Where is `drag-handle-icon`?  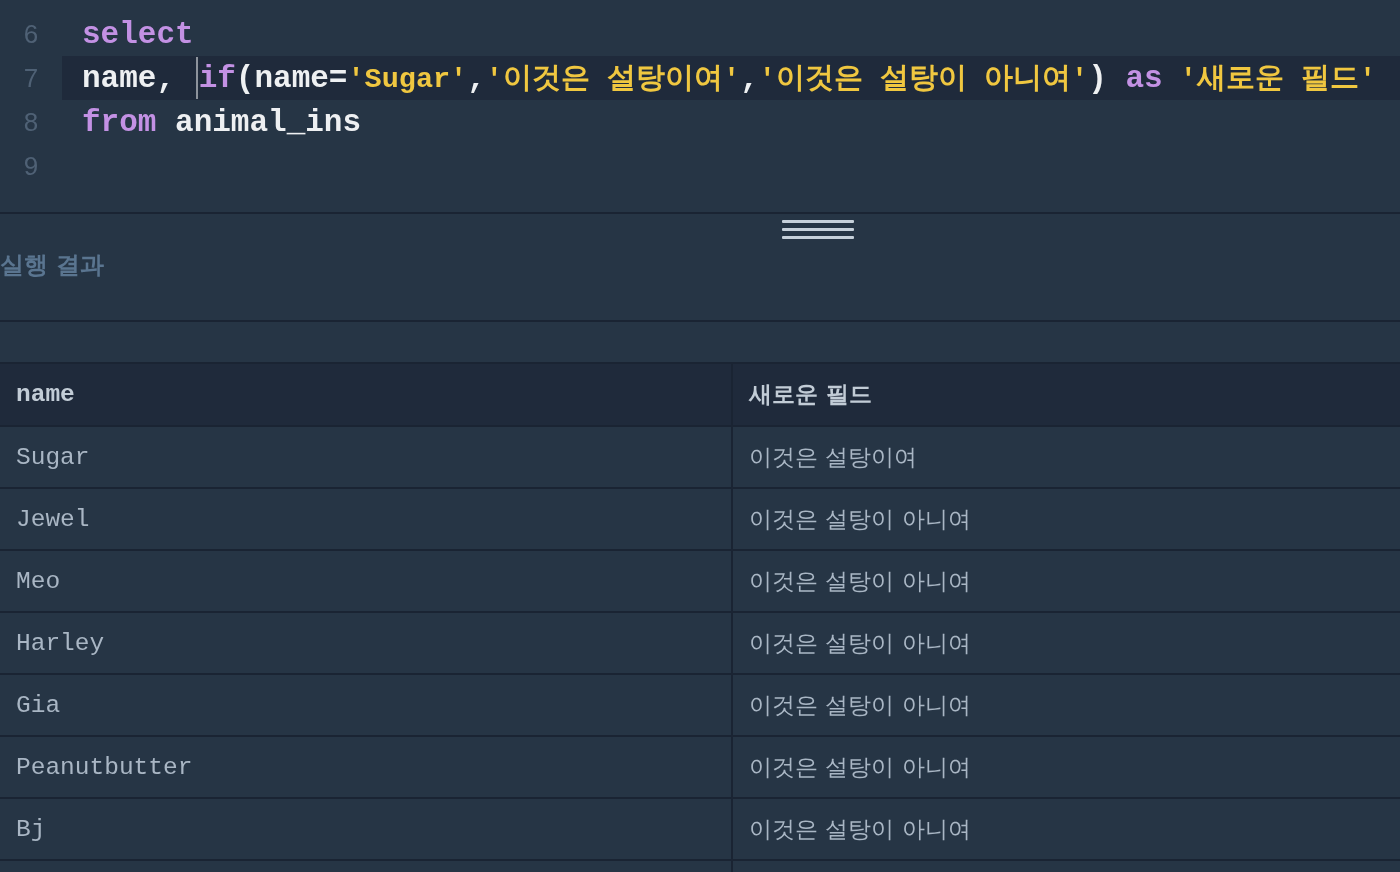 drag-handle-icon is located at coordinates (818, 229).